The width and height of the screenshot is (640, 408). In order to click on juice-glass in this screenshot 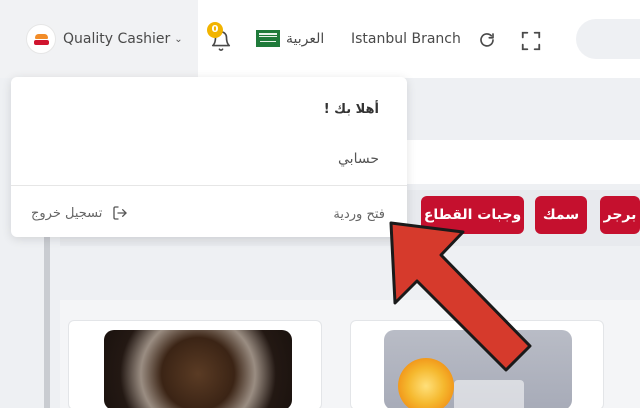, I will do `click(489, 394)`.